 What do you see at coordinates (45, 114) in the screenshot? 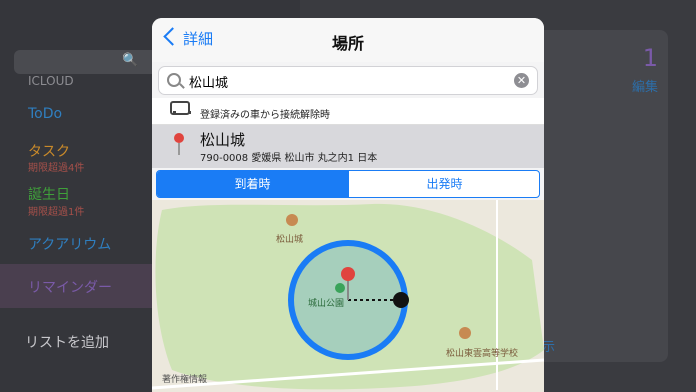
I see `list-todo: ToDo` at bounding box center [45, 114].